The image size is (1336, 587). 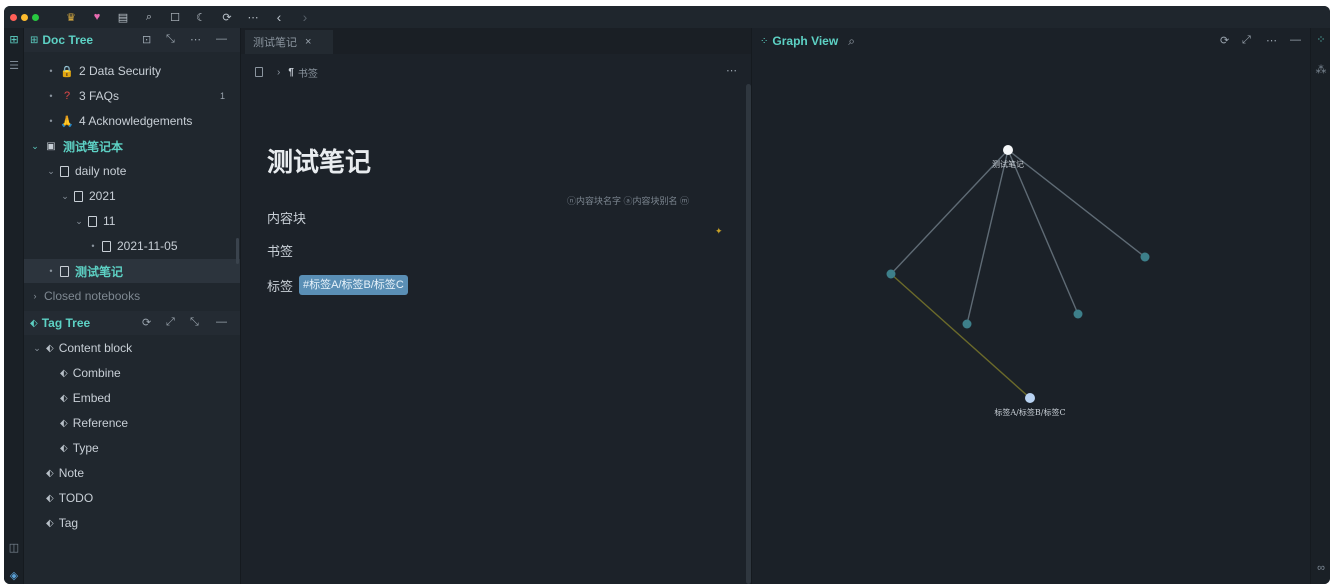 What do you see at coordinates (14, 40) in the screenshot?
I see `doc-tree-dock-icon: ⊞` at bounding box center [14, 40].